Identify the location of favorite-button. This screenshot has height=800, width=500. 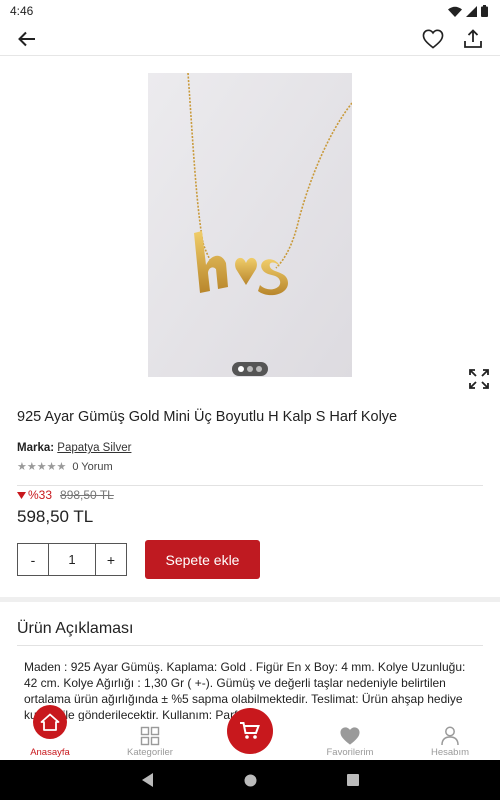
(433, 39).